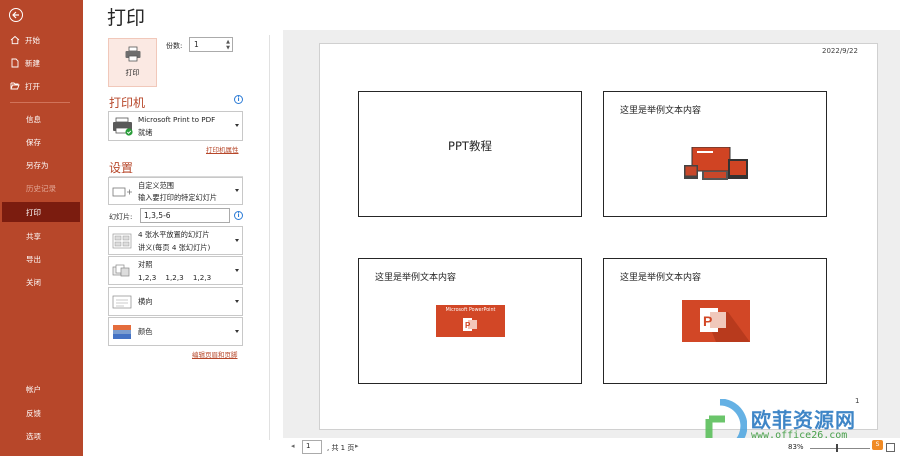  I want to click on slide-thumbnail-3: 这里是举例文本内容 Microsoft PowerPoint P, so click(470, 321).